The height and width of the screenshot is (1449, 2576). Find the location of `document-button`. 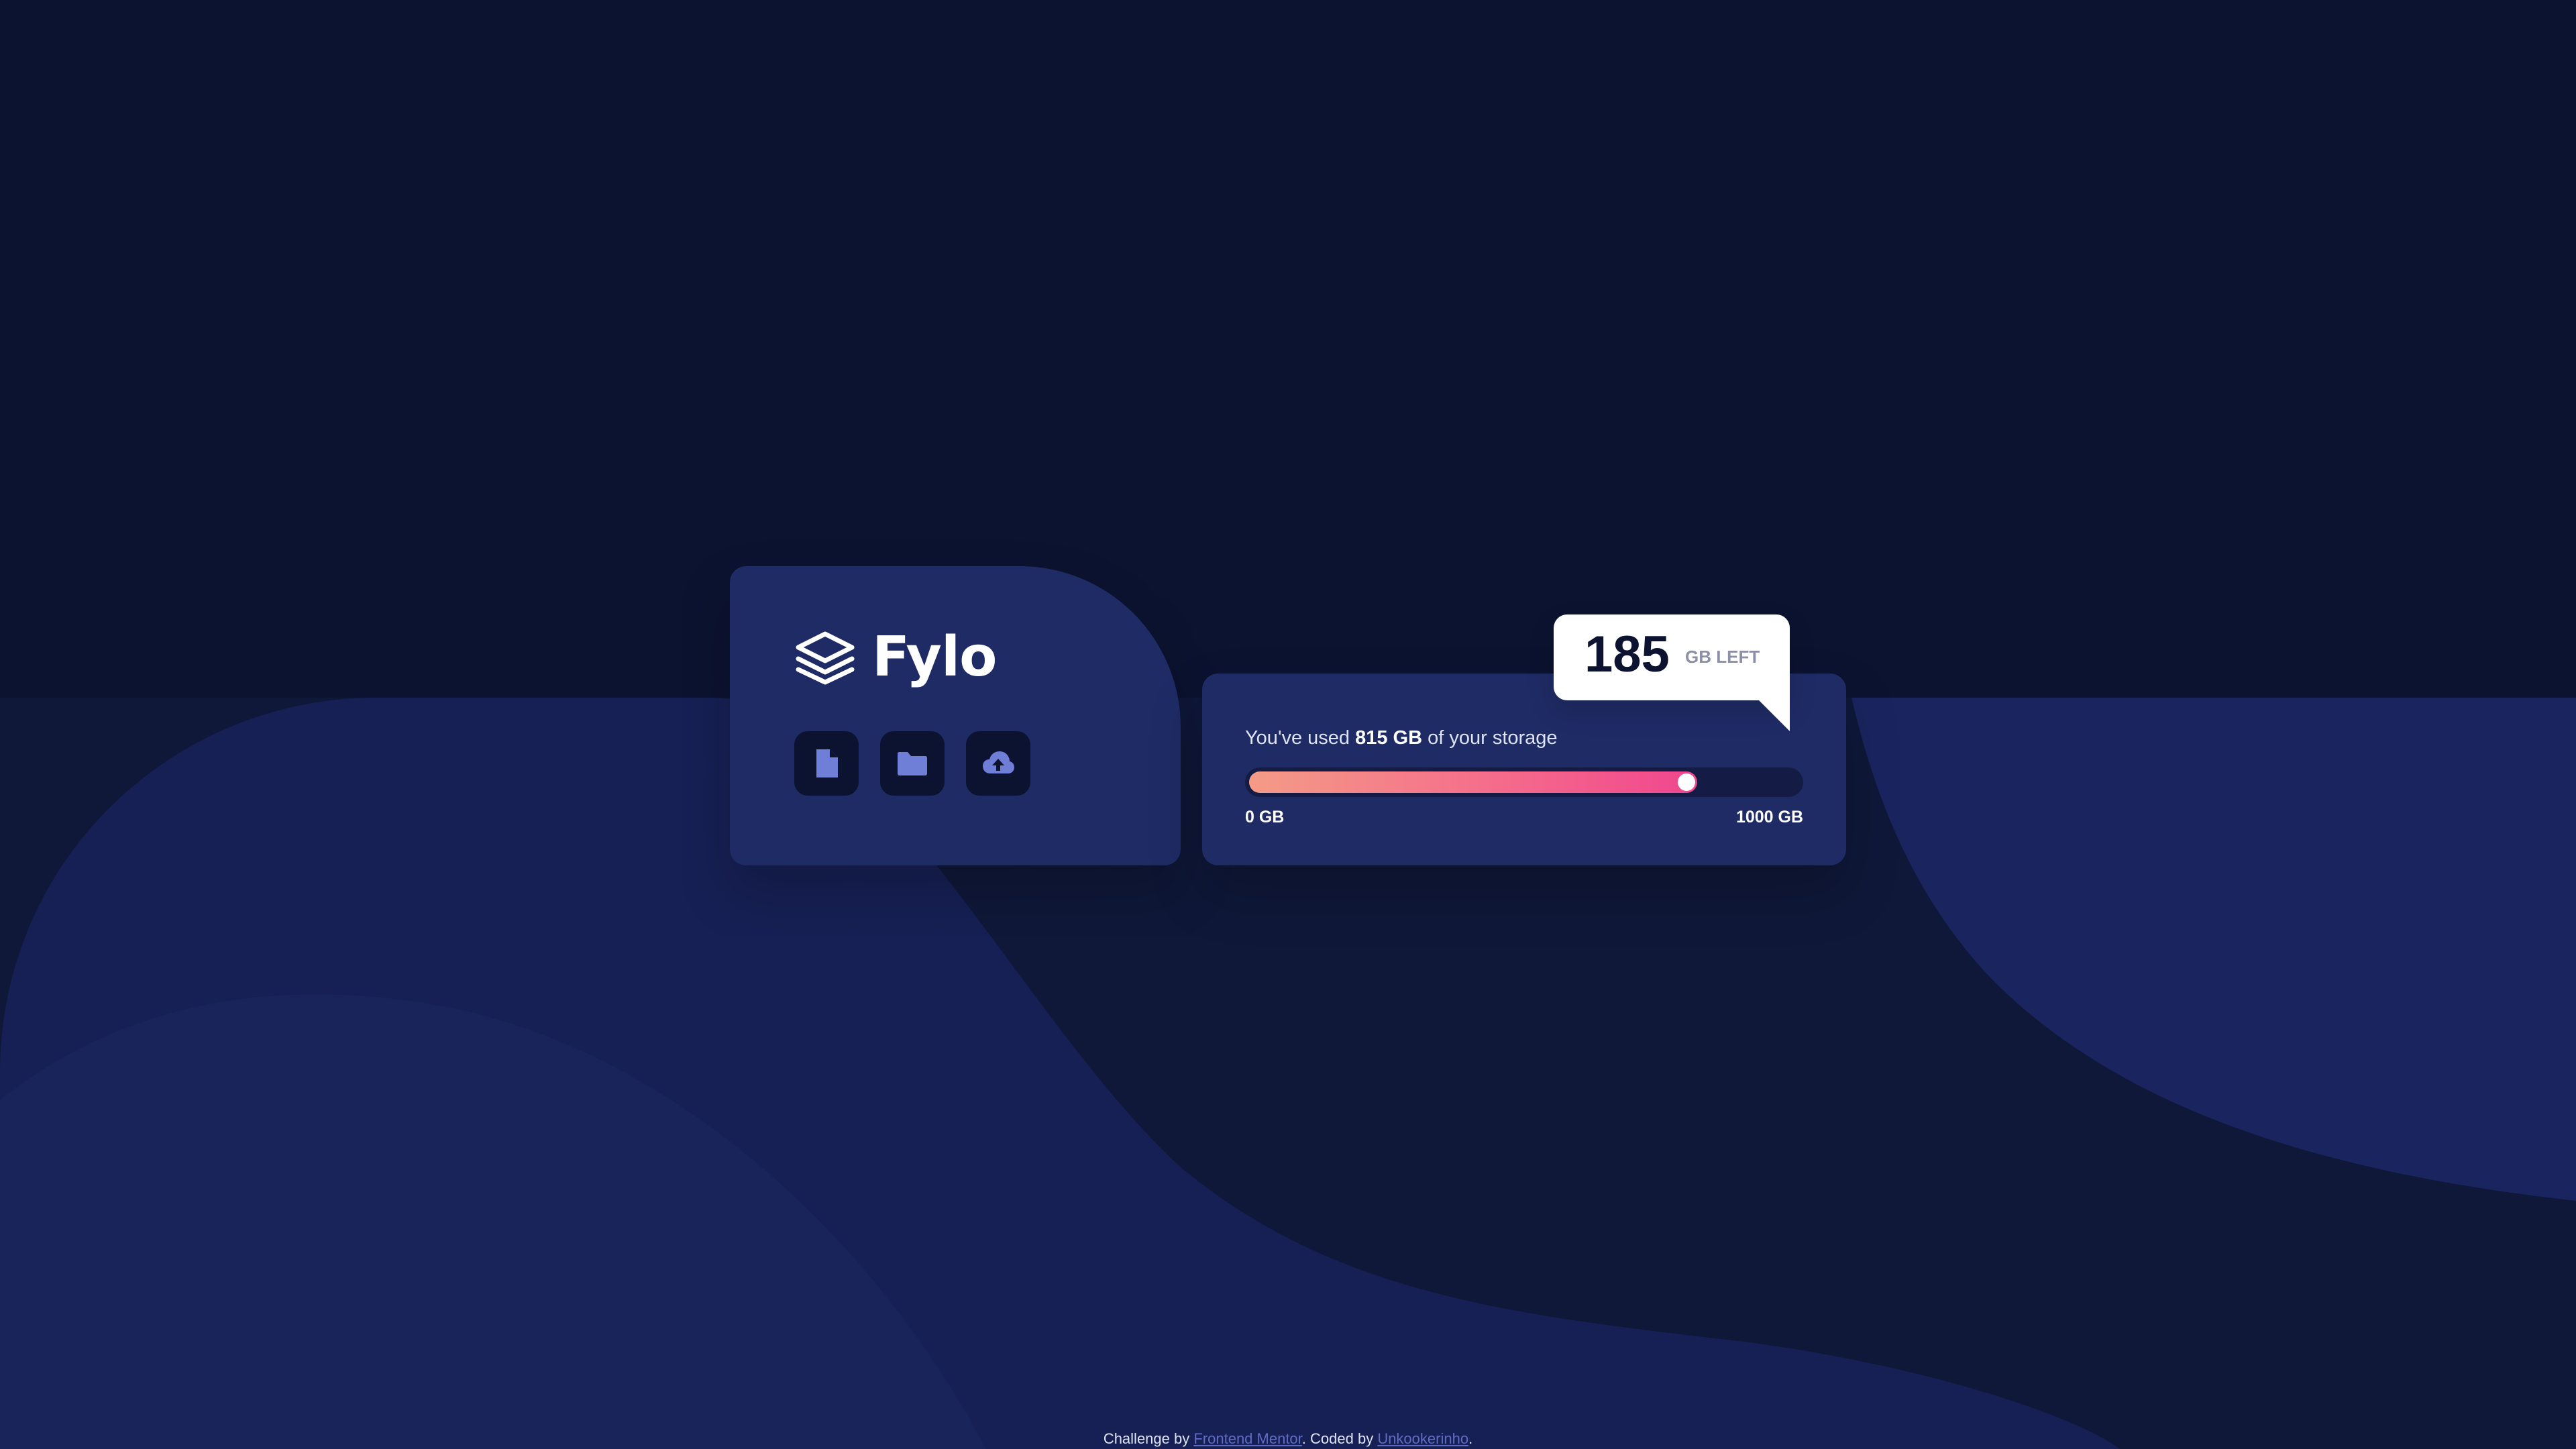

document-button is located at coordinates (826, 763).